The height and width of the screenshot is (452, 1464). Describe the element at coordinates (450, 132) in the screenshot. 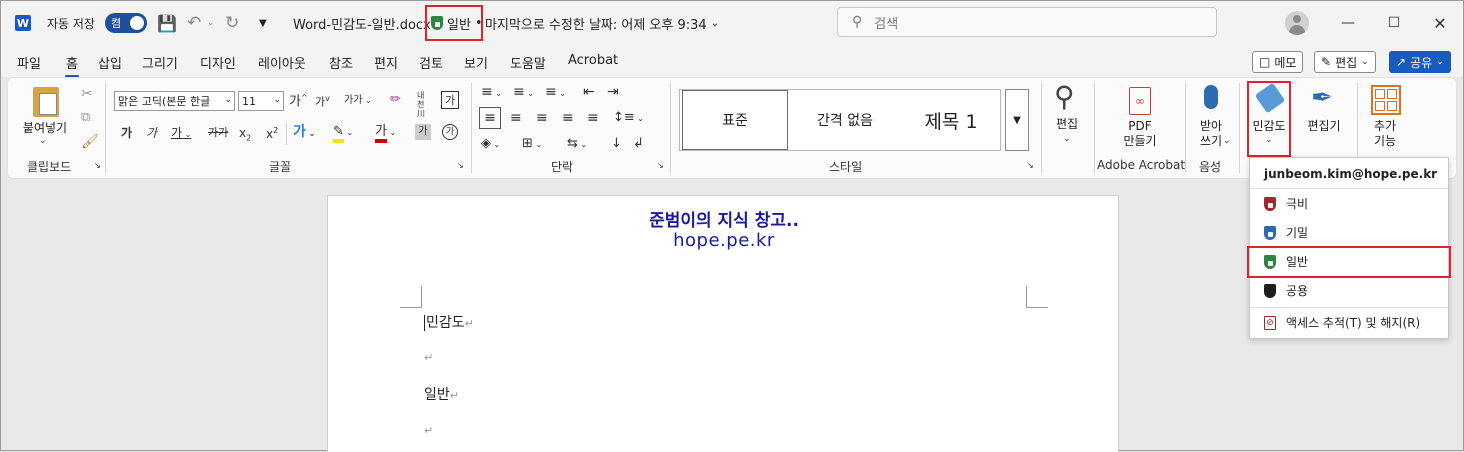

I see `enclose-circle-icon: 가` at that location.